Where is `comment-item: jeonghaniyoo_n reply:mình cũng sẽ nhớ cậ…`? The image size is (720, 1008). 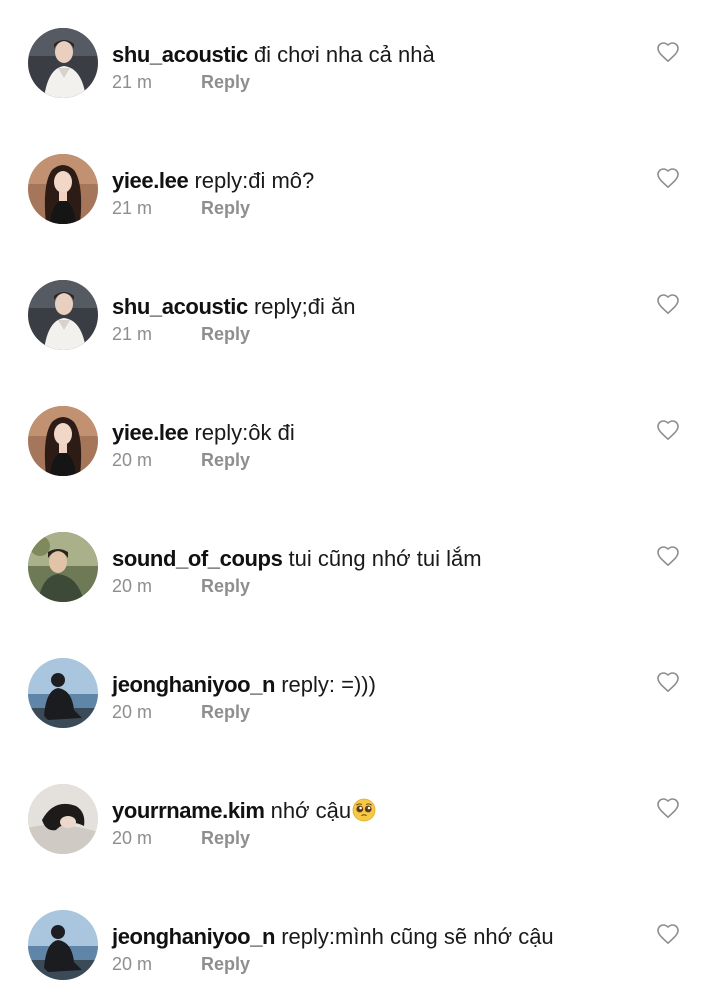
comment-item: jeonghaniyoo_n reply:mình cũng sẽ nhớ cậ… is located at coordinates (360, 945).